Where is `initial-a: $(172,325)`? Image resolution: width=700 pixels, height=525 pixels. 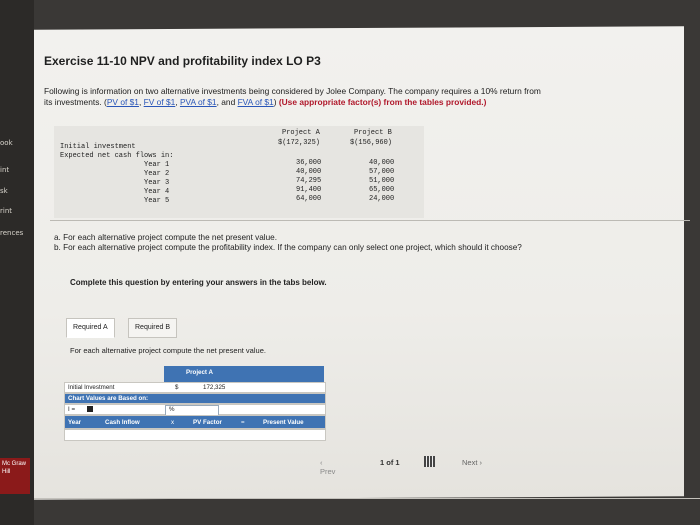
initial-a: $(172,325) is located at coordinates (299, 143).